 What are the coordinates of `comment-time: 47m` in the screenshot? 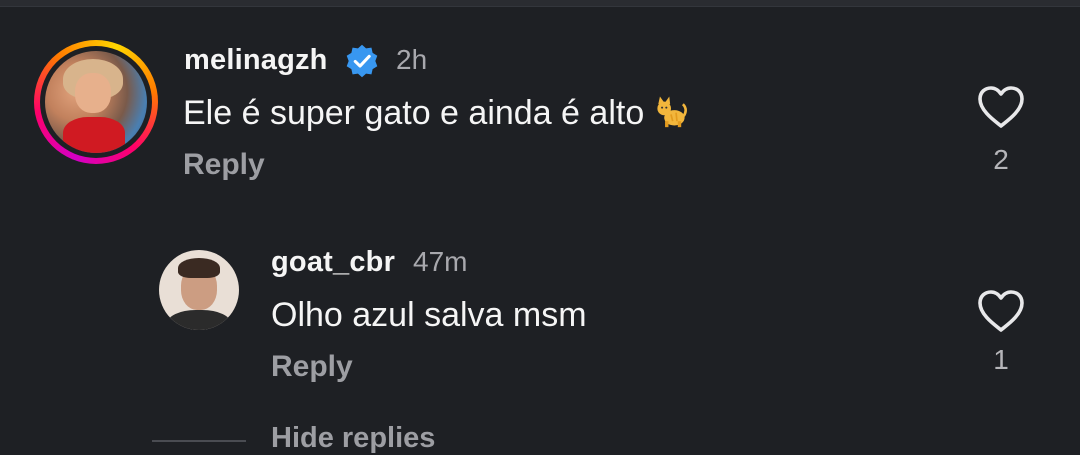 It's located at (440, 261).